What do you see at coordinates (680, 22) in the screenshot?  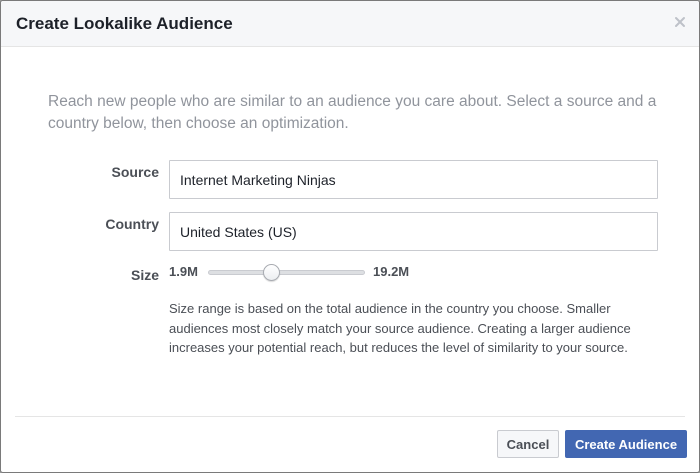 I see `close-icon` at bounding box center [680, 22].